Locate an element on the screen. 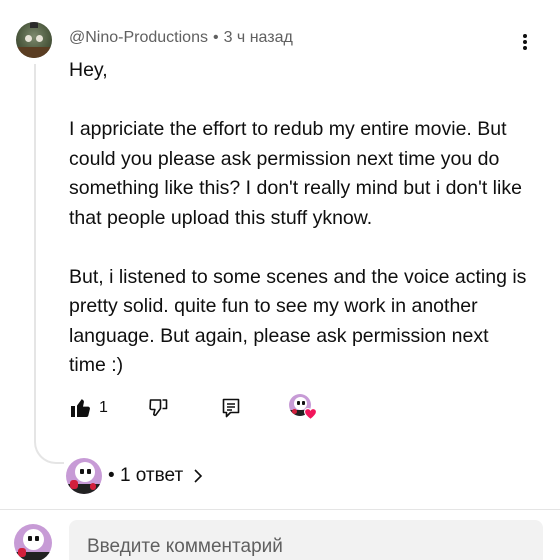 This screenshot has height=560, width=560. reply-icon is located at coordinates (231, 408).